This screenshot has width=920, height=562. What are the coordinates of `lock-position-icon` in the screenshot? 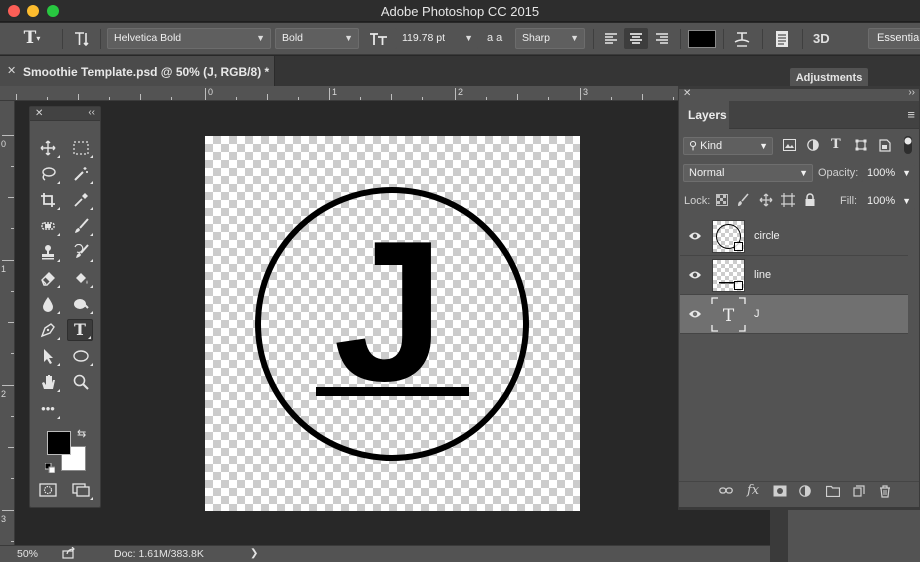 It's located at (766, 201).